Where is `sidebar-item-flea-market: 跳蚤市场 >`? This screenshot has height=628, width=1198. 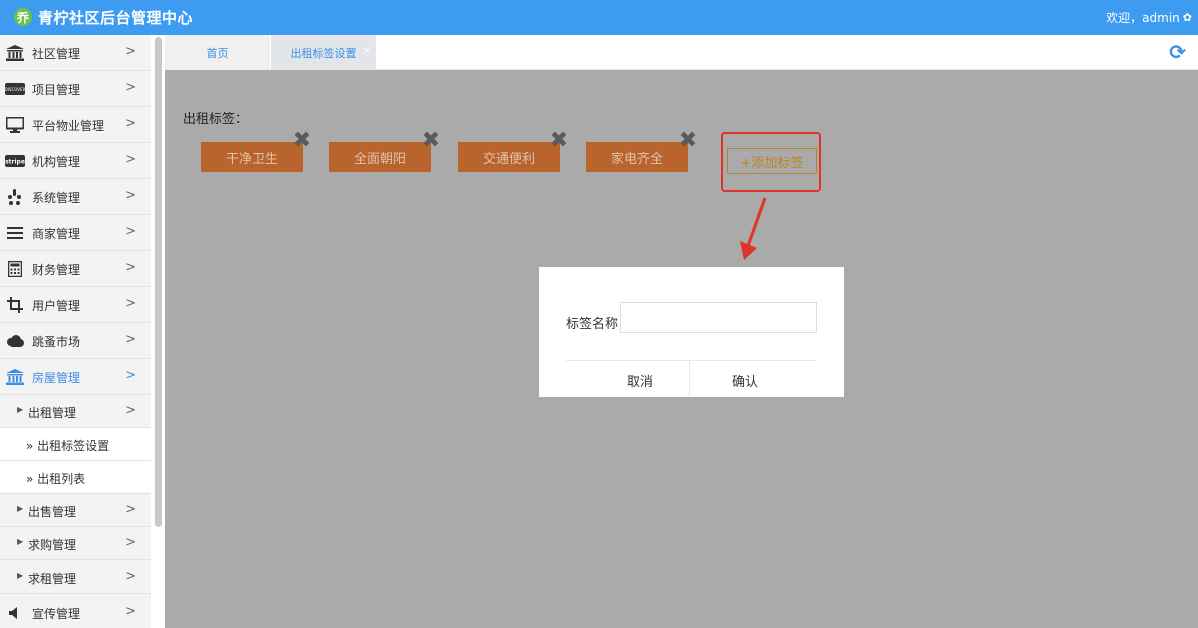 sidebar-item-flea-market: 跳蚤市场 > is located at coordinates (75, 341).